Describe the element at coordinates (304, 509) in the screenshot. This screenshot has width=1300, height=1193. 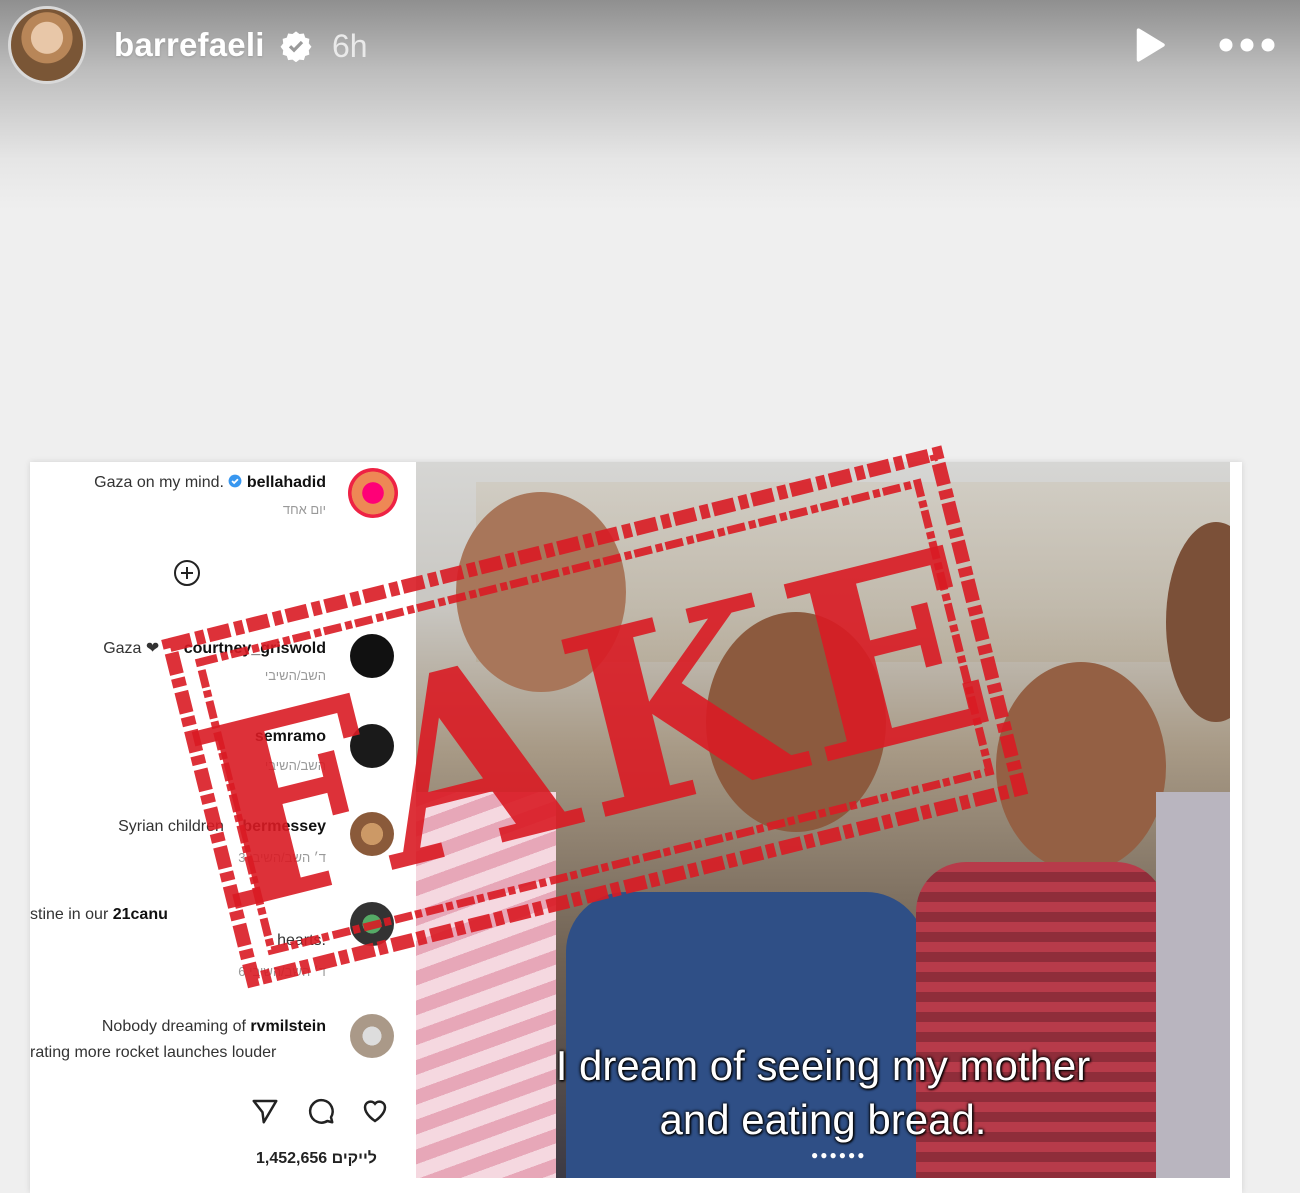
I see `comment-meta: יום אחד` at that location.